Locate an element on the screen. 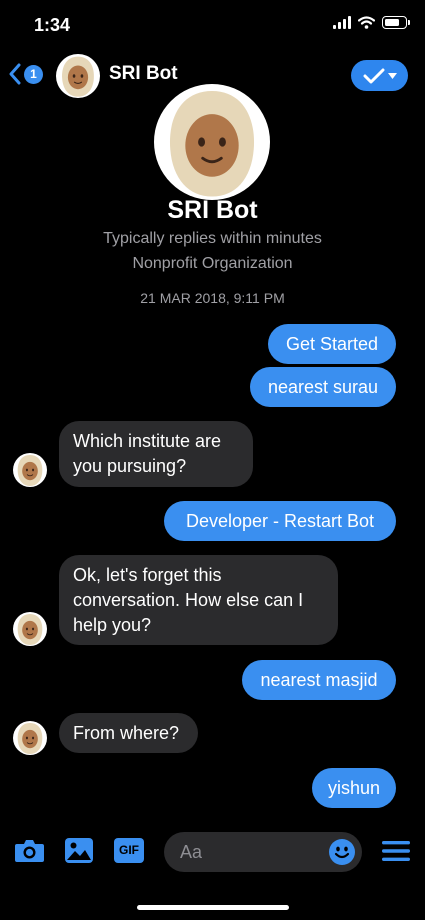  checkmark-icon is located at coordinates (373, 75).